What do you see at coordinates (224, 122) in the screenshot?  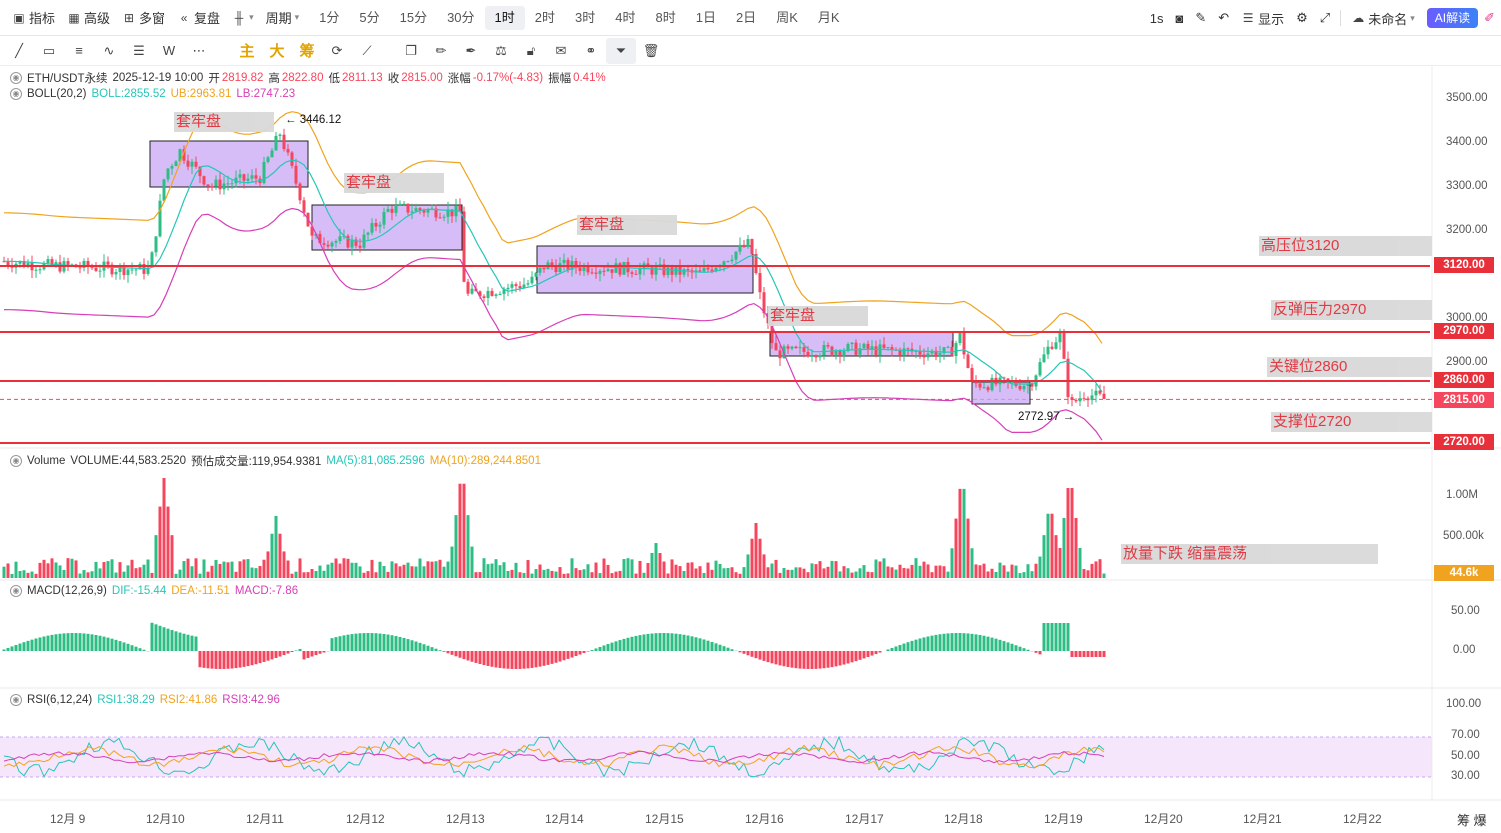 I see `trap-label-1: 套牢盘` at bounding box center [224, 122].